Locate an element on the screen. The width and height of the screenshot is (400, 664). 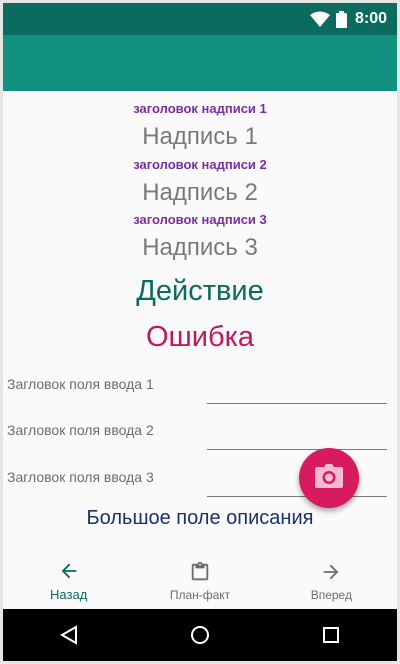
caption-title-1: заголовок надписи 1 is located at coordinates (200, 108).